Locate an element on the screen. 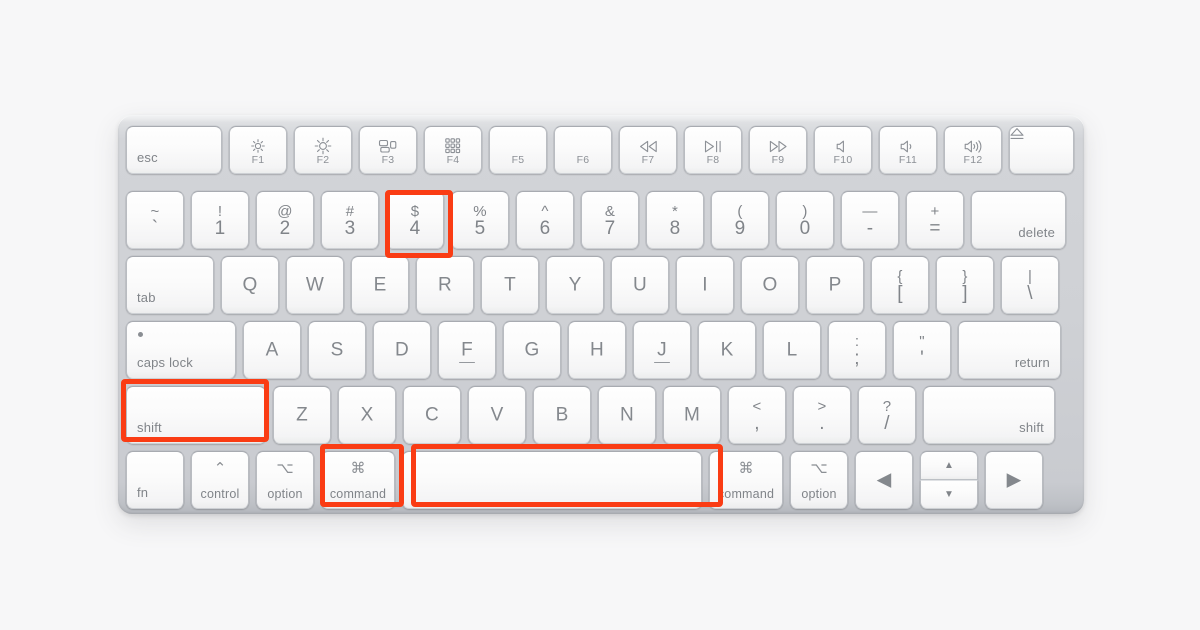 This screenshot has width=1200, height=630. key-label: / is located at coordinates (887, 423).